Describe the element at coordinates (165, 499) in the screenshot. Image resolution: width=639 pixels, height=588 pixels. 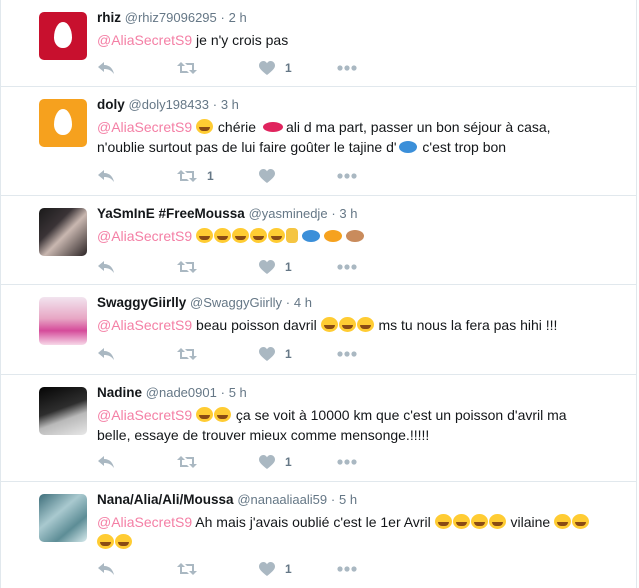
I see `display-name: Nana/Alia/Ali/Moussa` at that location.